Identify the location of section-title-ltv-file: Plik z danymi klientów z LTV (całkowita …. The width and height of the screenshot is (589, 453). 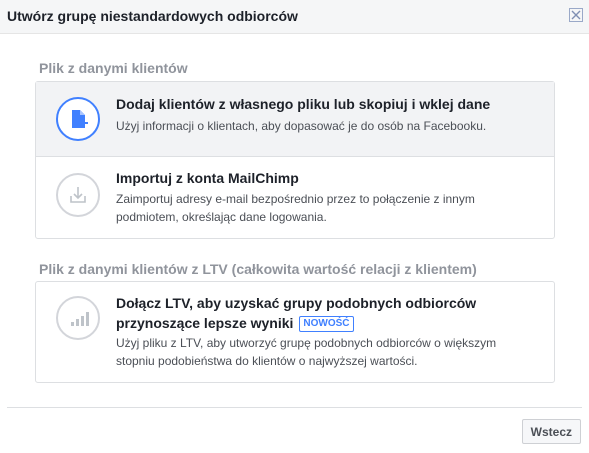
(258, 269).